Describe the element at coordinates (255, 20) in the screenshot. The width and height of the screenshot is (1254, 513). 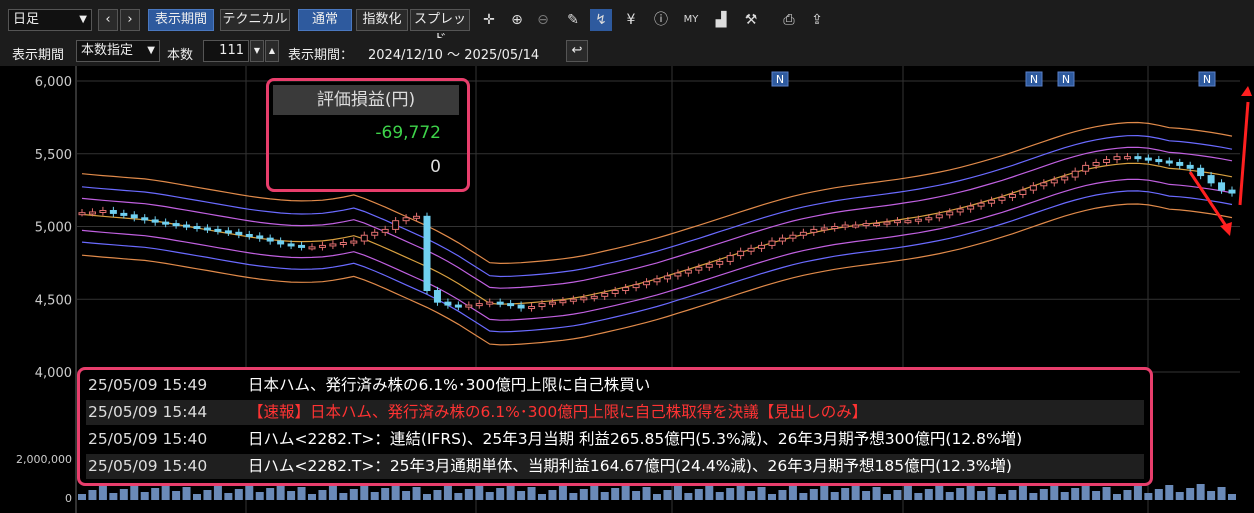
I see `technical-button: テクニカル` at that location.